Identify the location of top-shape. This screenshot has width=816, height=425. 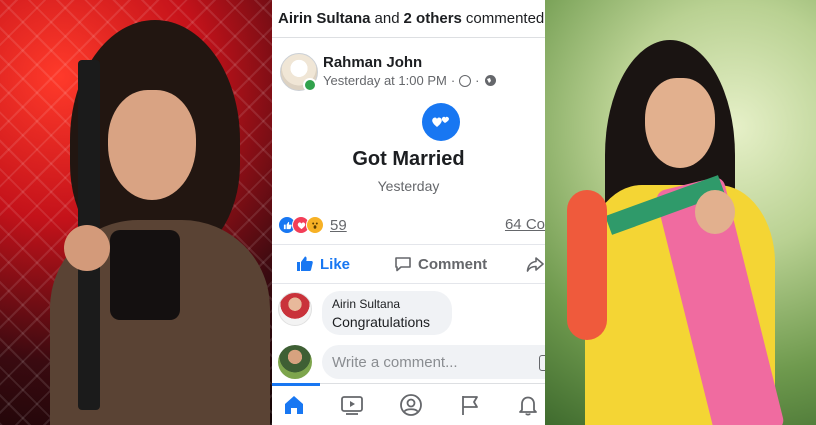
(145, 275).